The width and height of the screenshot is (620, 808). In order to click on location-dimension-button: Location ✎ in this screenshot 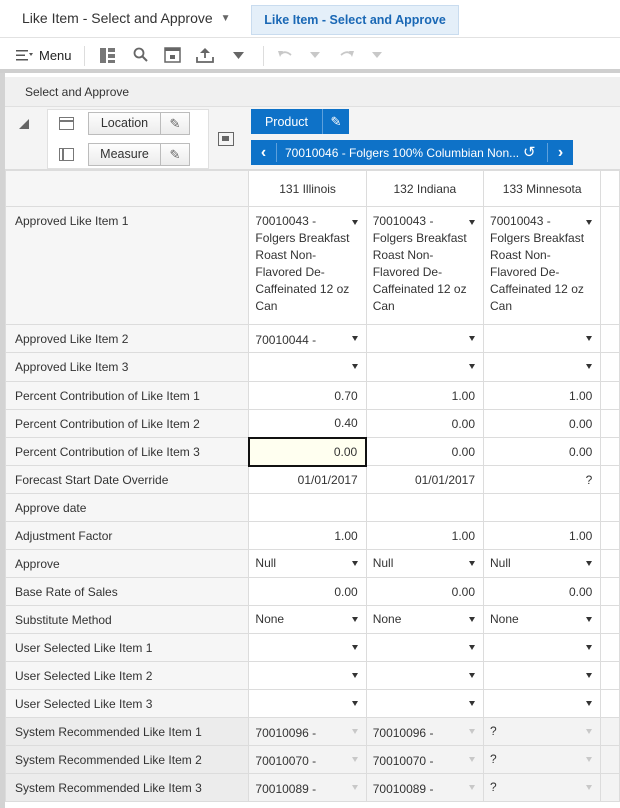, I will do `click(139, 123)`.